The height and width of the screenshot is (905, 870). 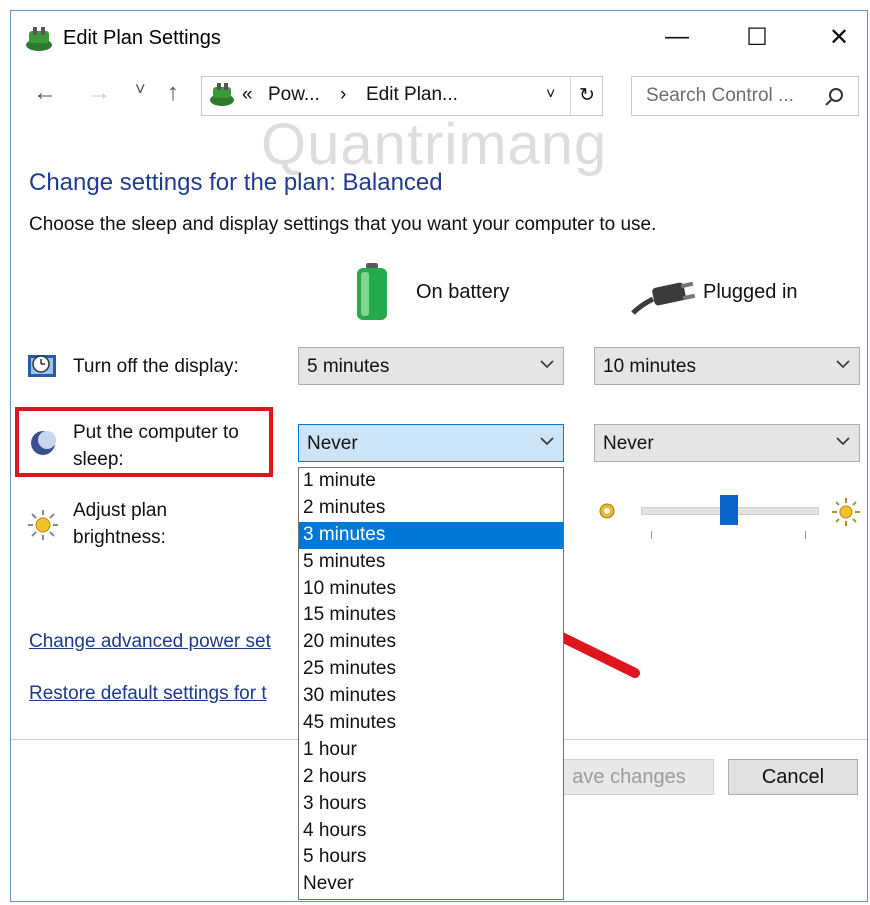 I want to click on dropdown-option: Never, so click(x=431, y=884).